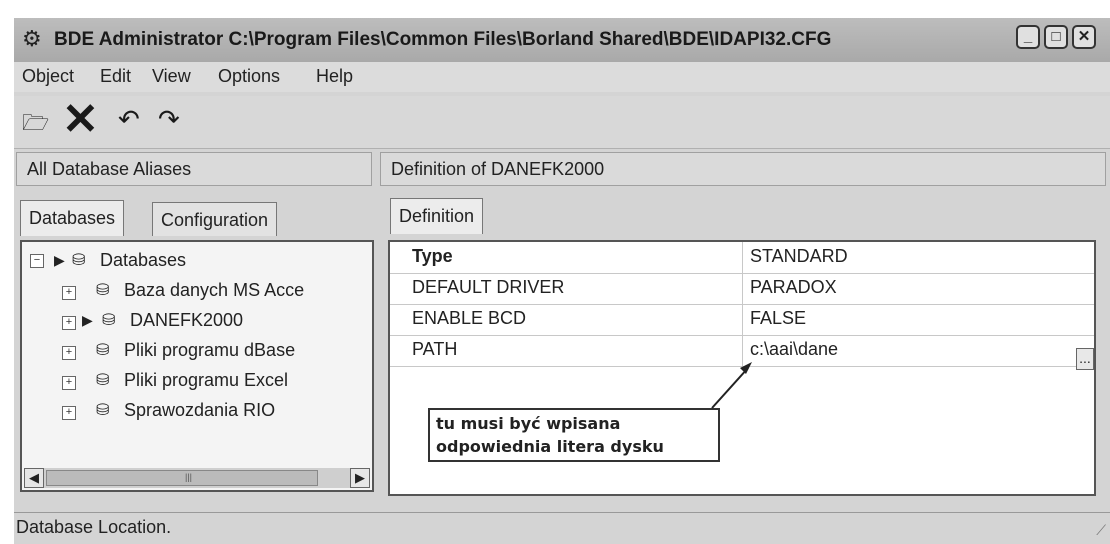 This screenshot has width=1110, height=544. Describe the element at coordinates (32, 38) in the screenshot. I see `bde-app-icon: ⚙` at that location.